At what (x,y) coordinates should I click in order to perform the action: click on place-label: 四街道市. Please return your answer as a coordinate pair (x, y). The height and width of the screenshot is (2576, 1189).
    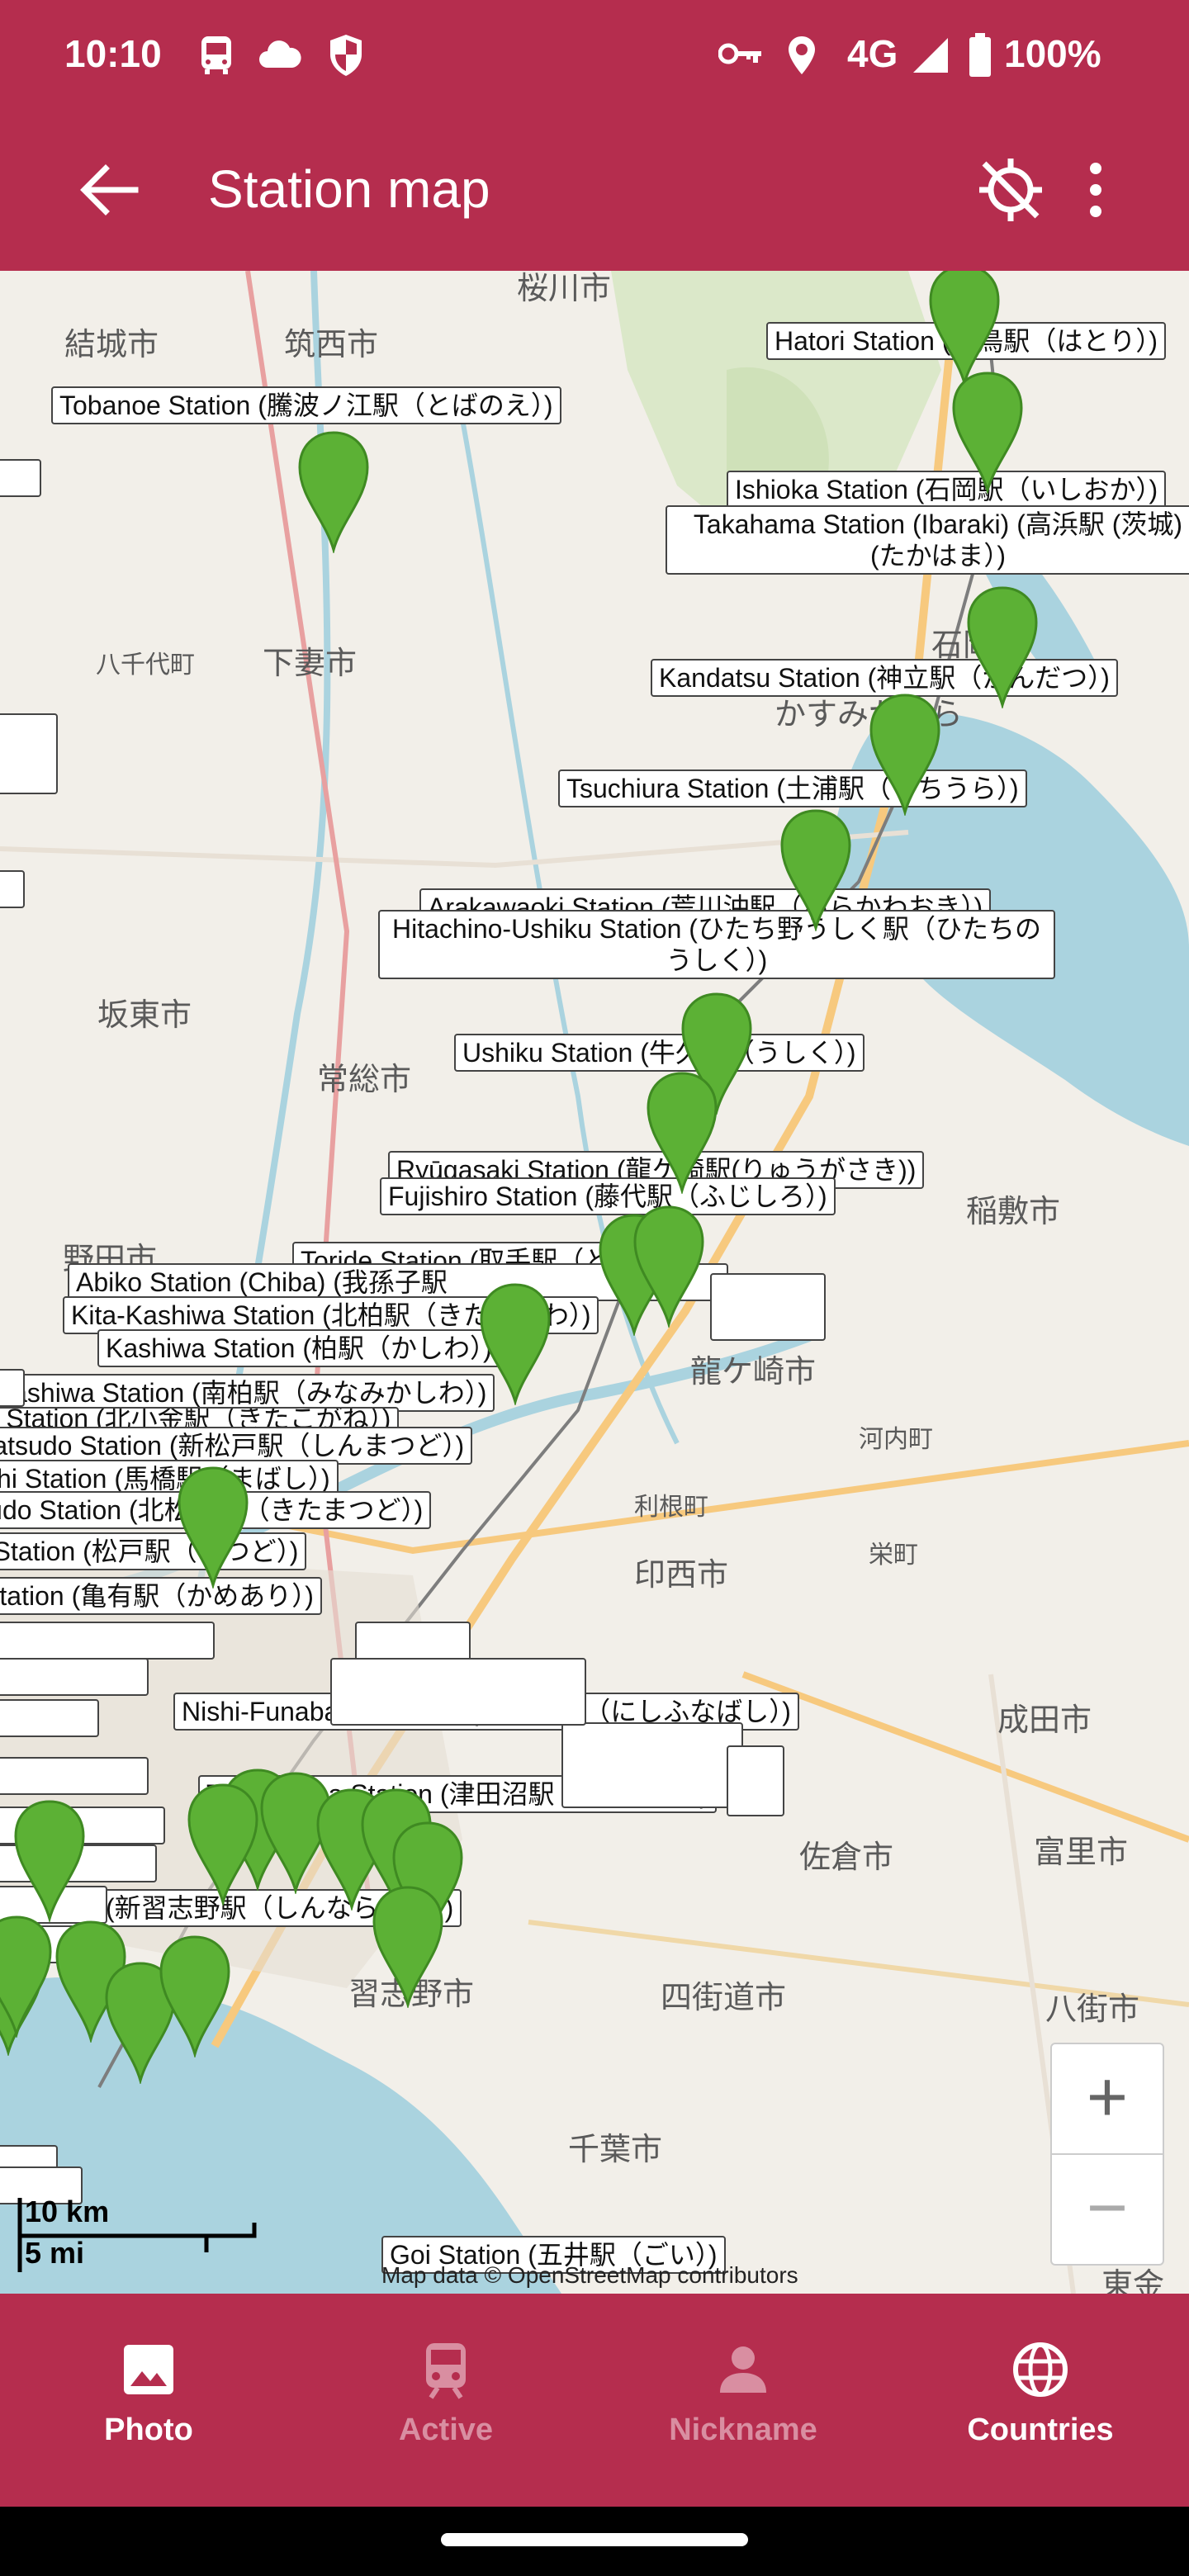
    Looking at the image, I should click on (724, 1998).